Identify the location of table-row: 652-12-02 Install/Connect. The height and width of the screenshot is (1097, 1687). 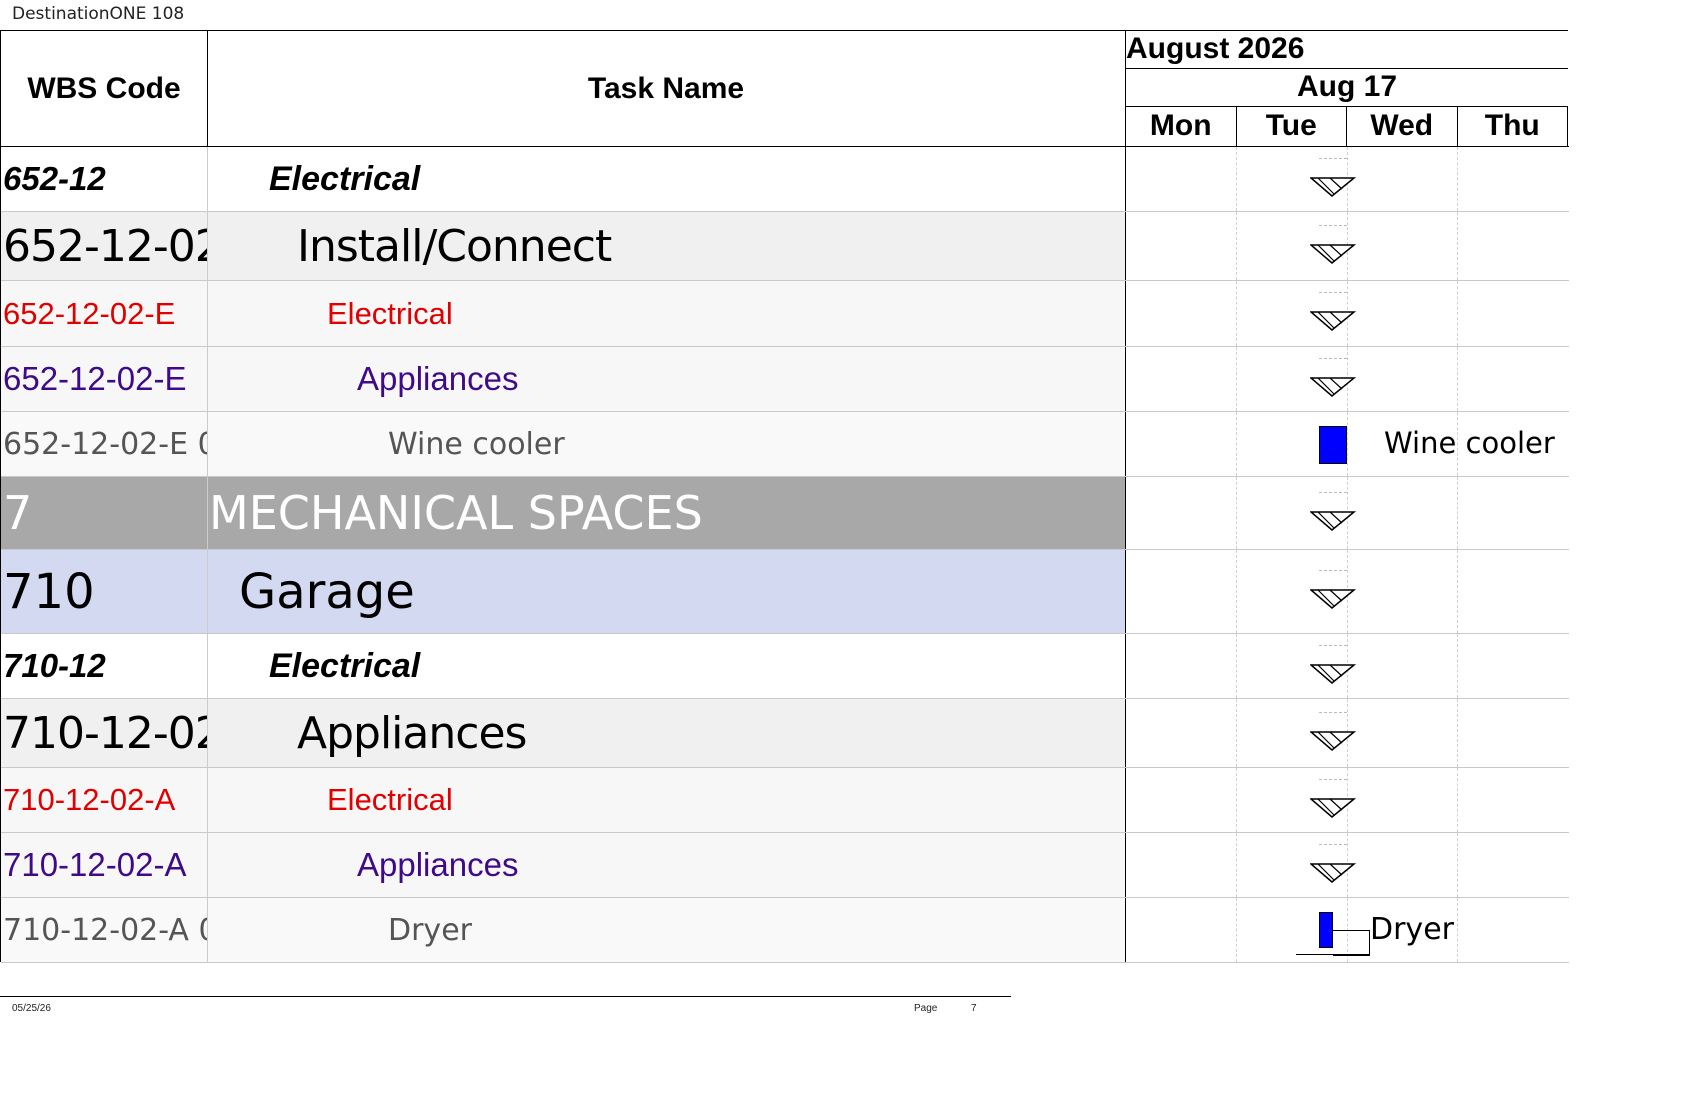
(785, 246).